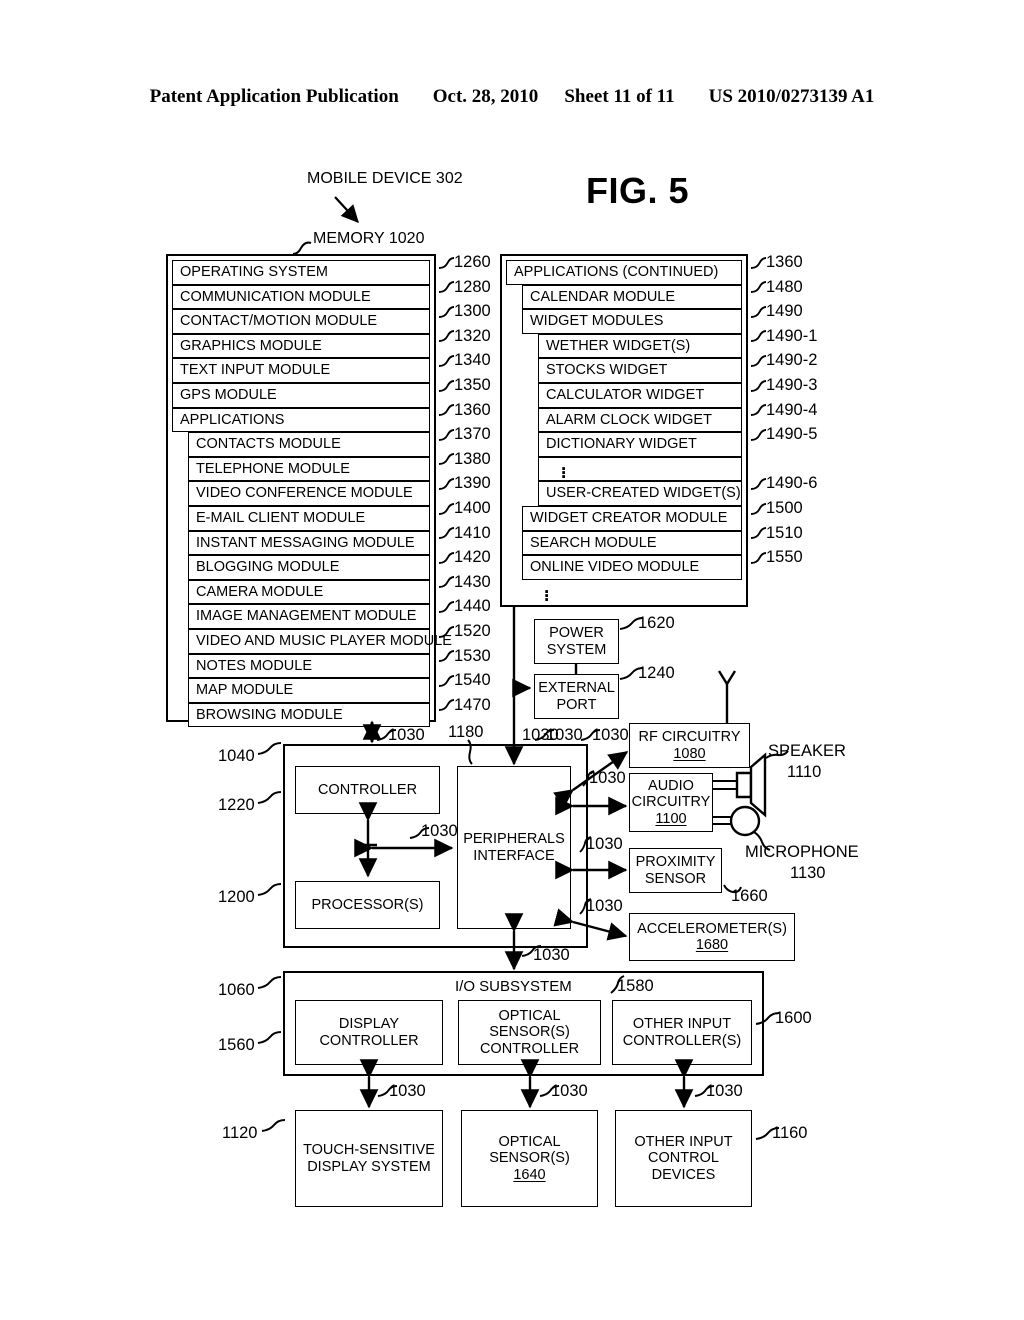  Describe the element at coordinates (576, 649) in the screenshot. I see `power-system-line2: SYSTEM` at that location.